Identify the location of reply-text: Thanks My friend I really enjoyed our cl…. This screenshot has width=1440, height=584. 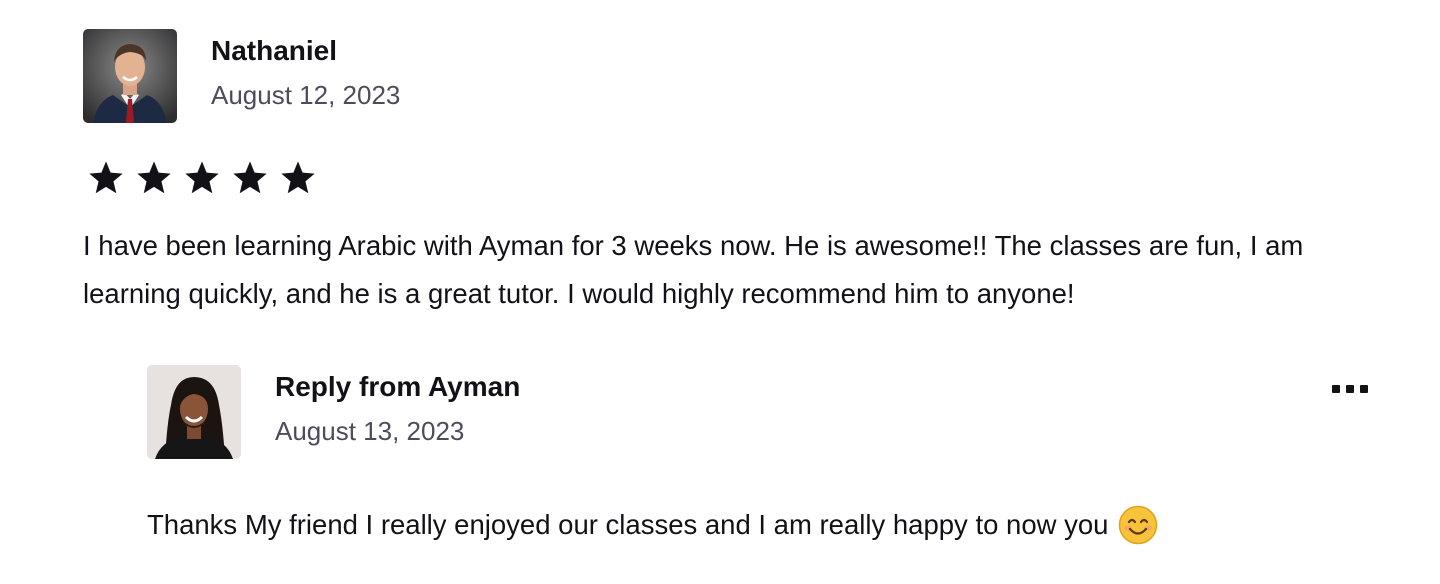
(628, 524).